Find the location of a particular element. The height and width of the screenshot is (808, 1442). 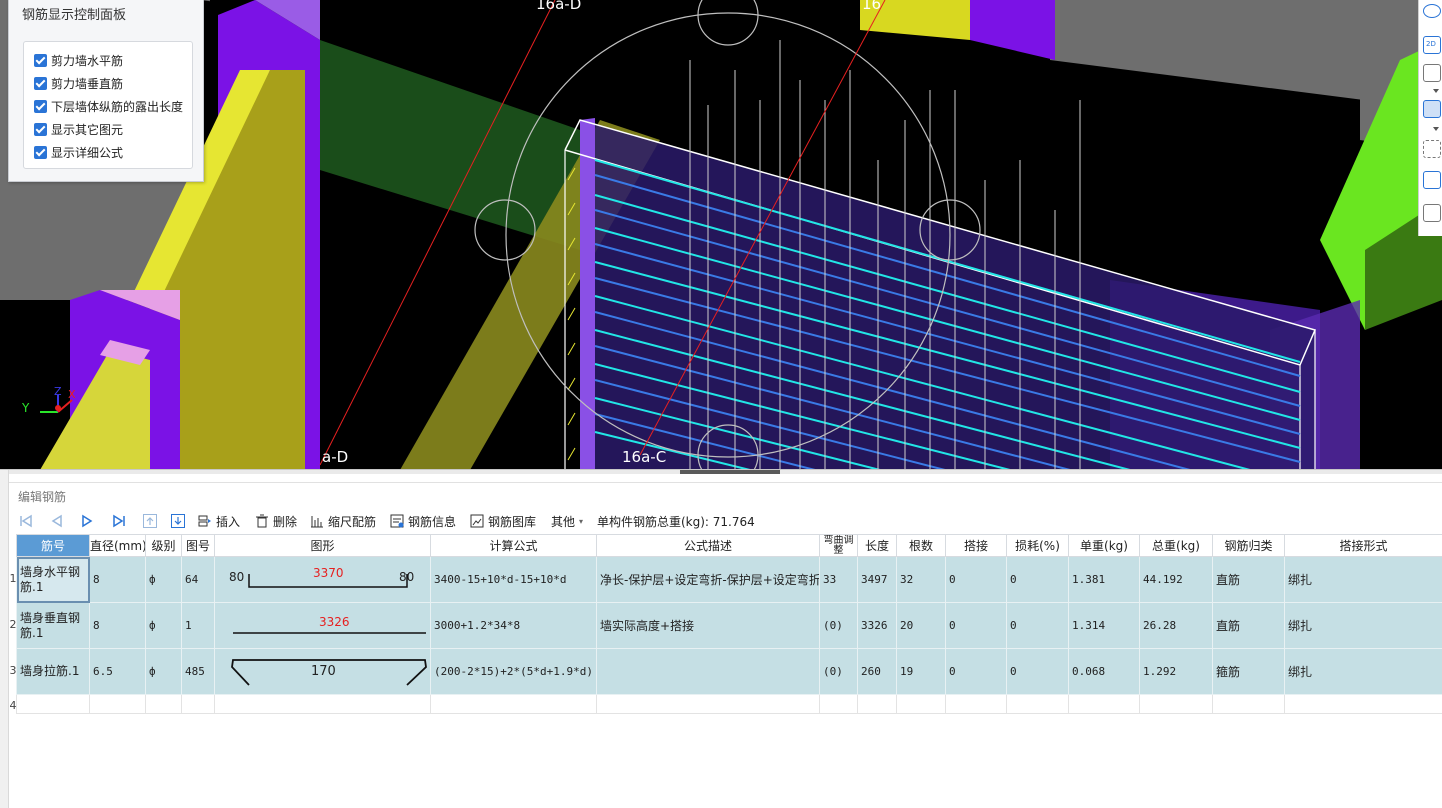

cell-unit-weight: 0.068 is located at coordinates (1104, 671).